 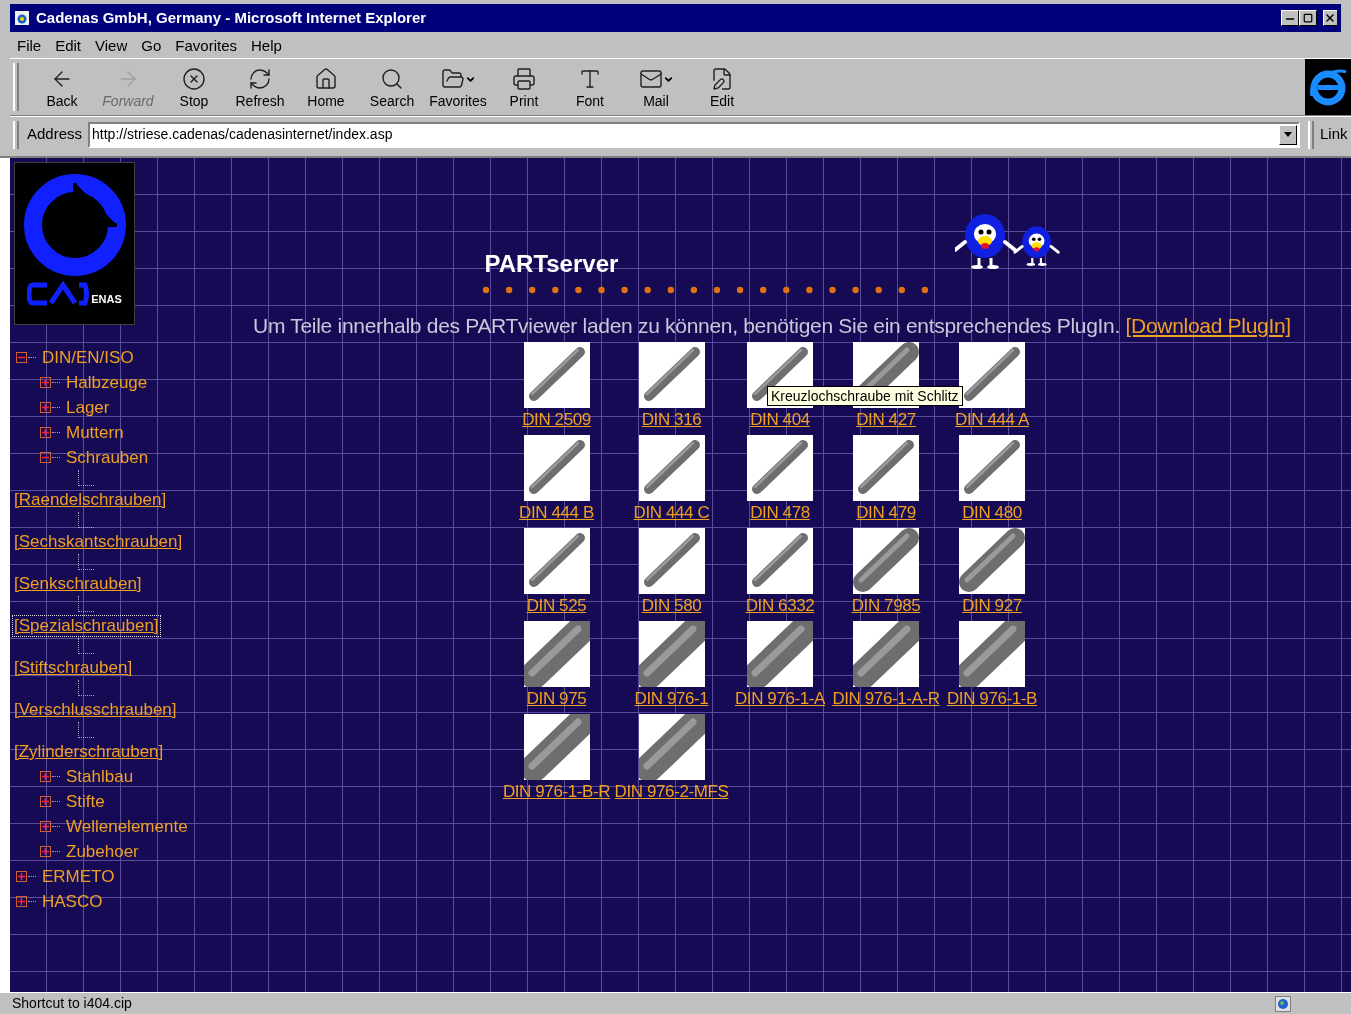 What do you see at coordinates (656, 87) in the screenshot?
I see `toolbar-button: Mail` at bounding box center [656, 87].